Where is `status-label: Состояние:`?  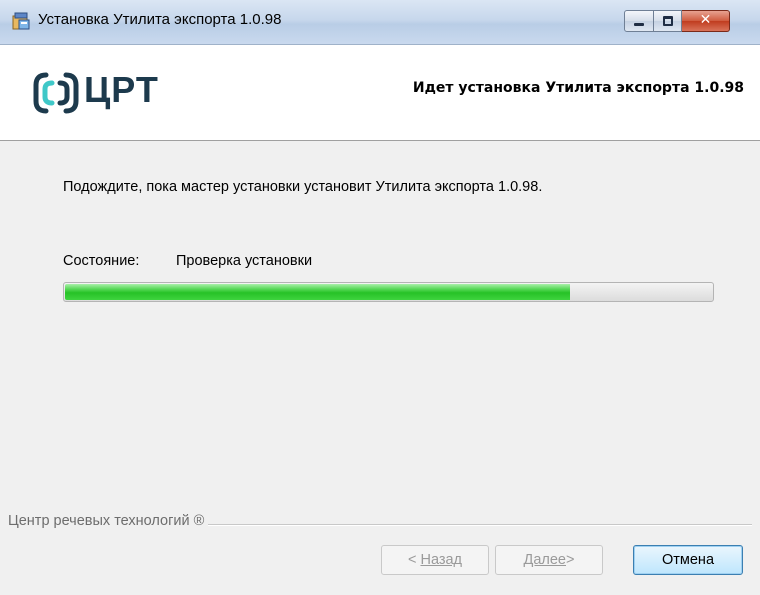 status-label: Состояние: is located at coordinates (101, 261).